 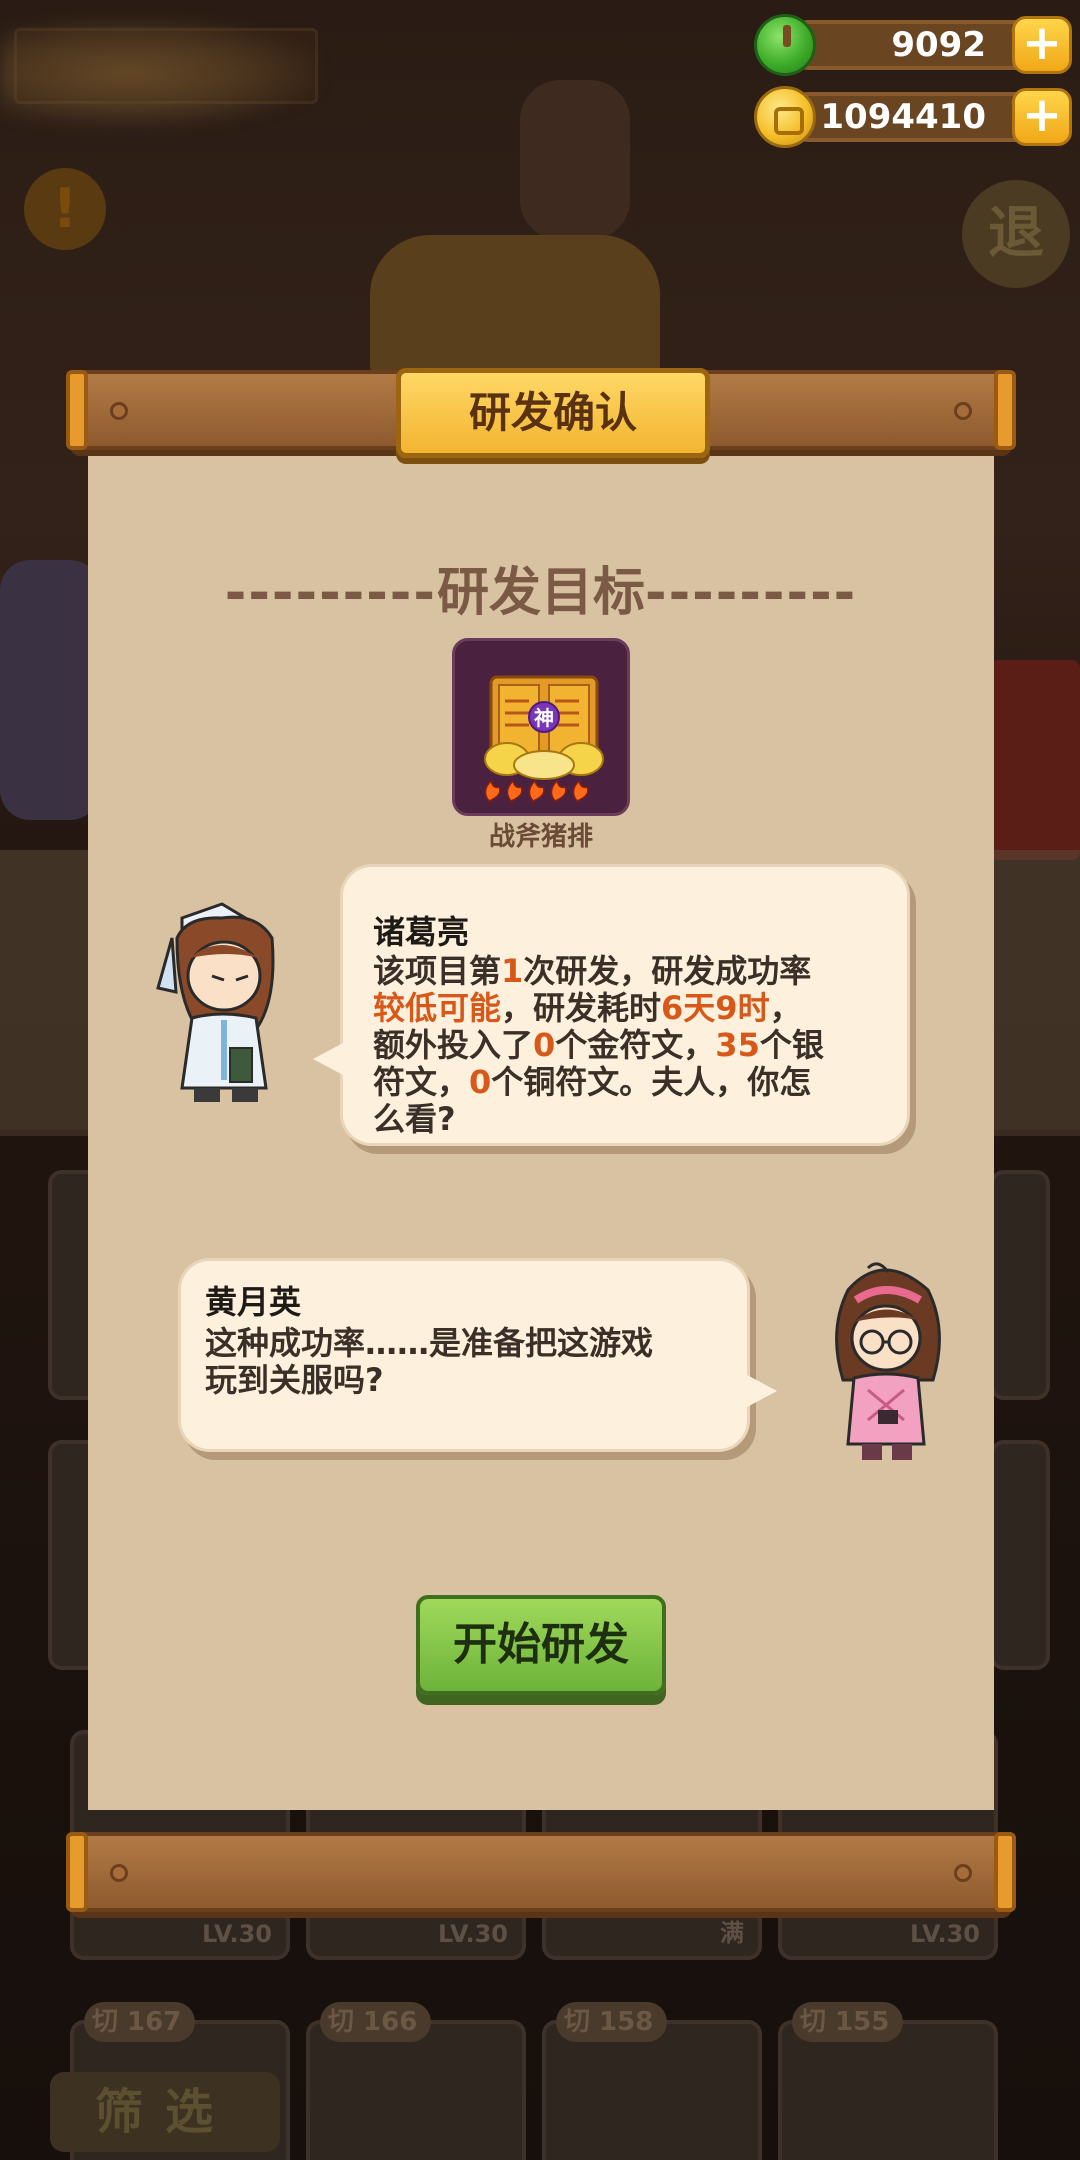 I want to click on advisor-line-1: 该项目第1次研发，研发成功率, so click(x=592, y=971).